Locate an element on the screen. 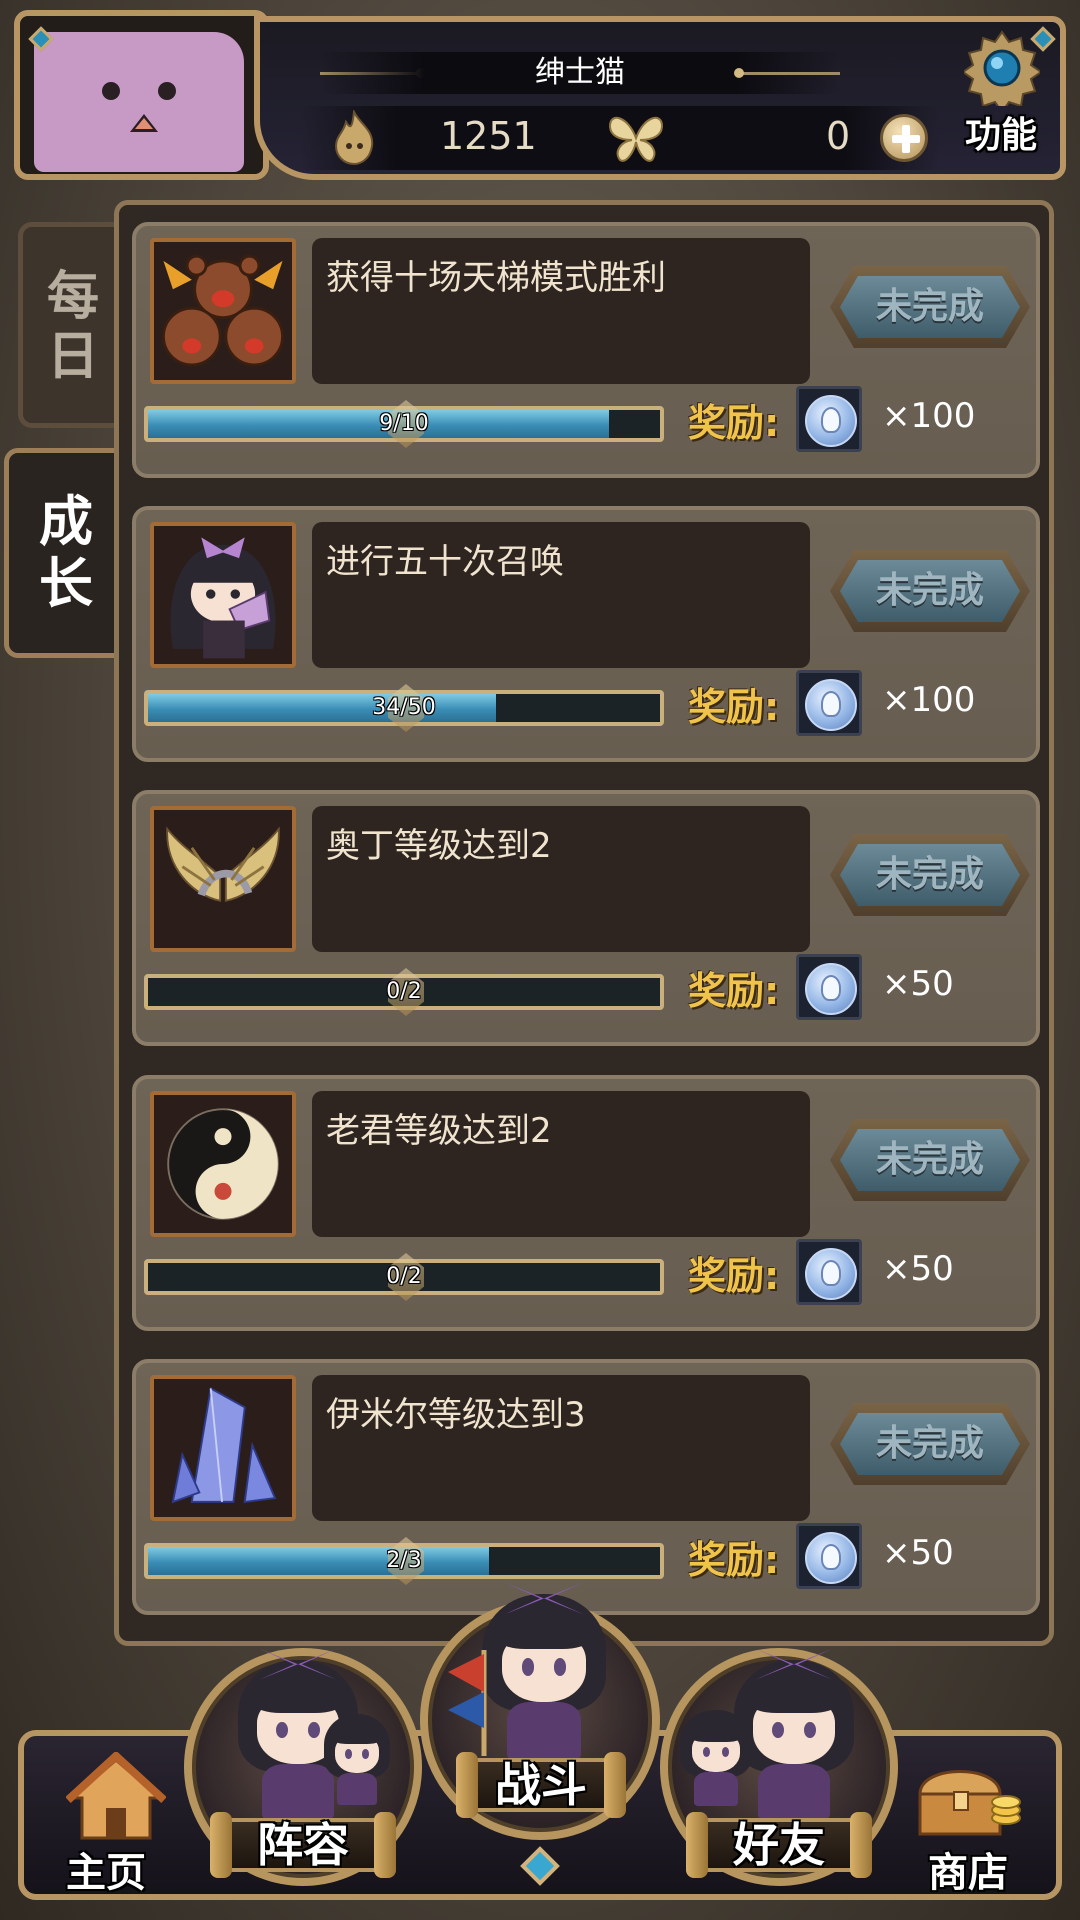 This screenshot has height=1920, width=1080. top-bar: 绅士猫 1251 0 功能 is located at coordinates (540, 95).